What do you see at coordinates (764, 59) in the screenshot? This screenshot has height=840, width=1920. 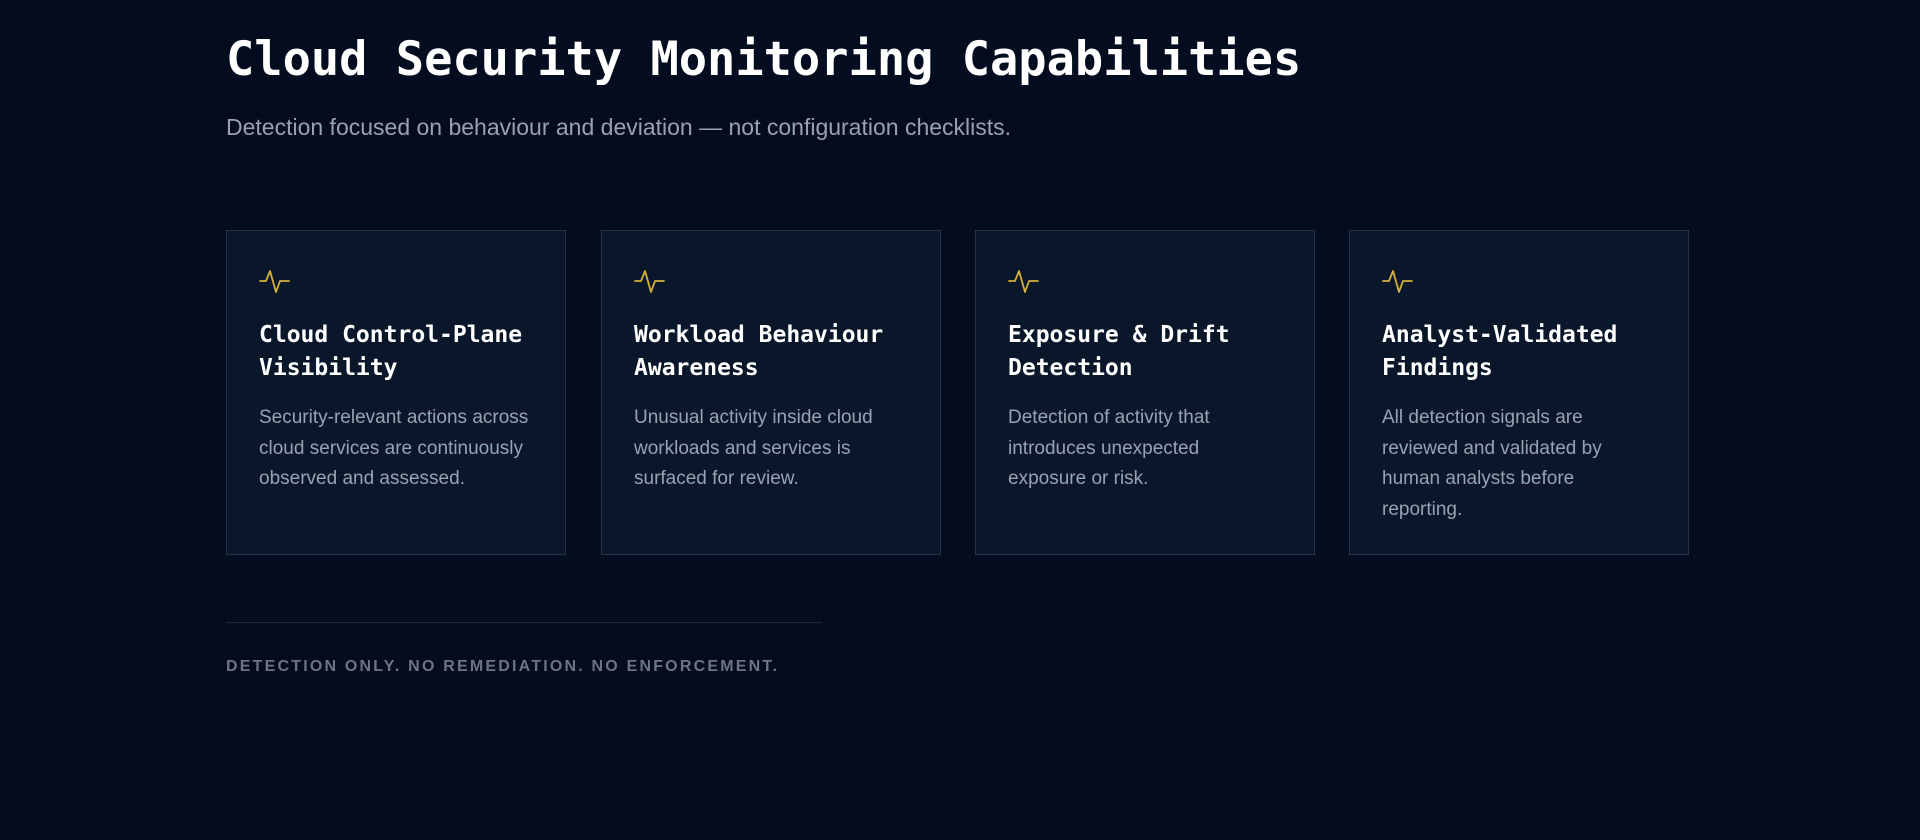 I see `section-title: Cloud Security Monitoring Capabilities` at bounding box center [764, 59].